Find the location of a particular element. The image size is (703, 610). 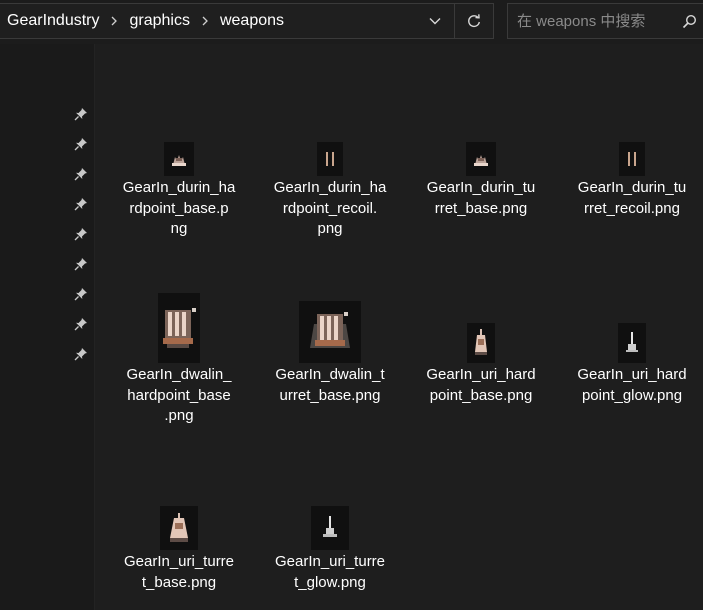

file-item: GearIn_uri_turre t_base.png is located at coordinates (179, 523).